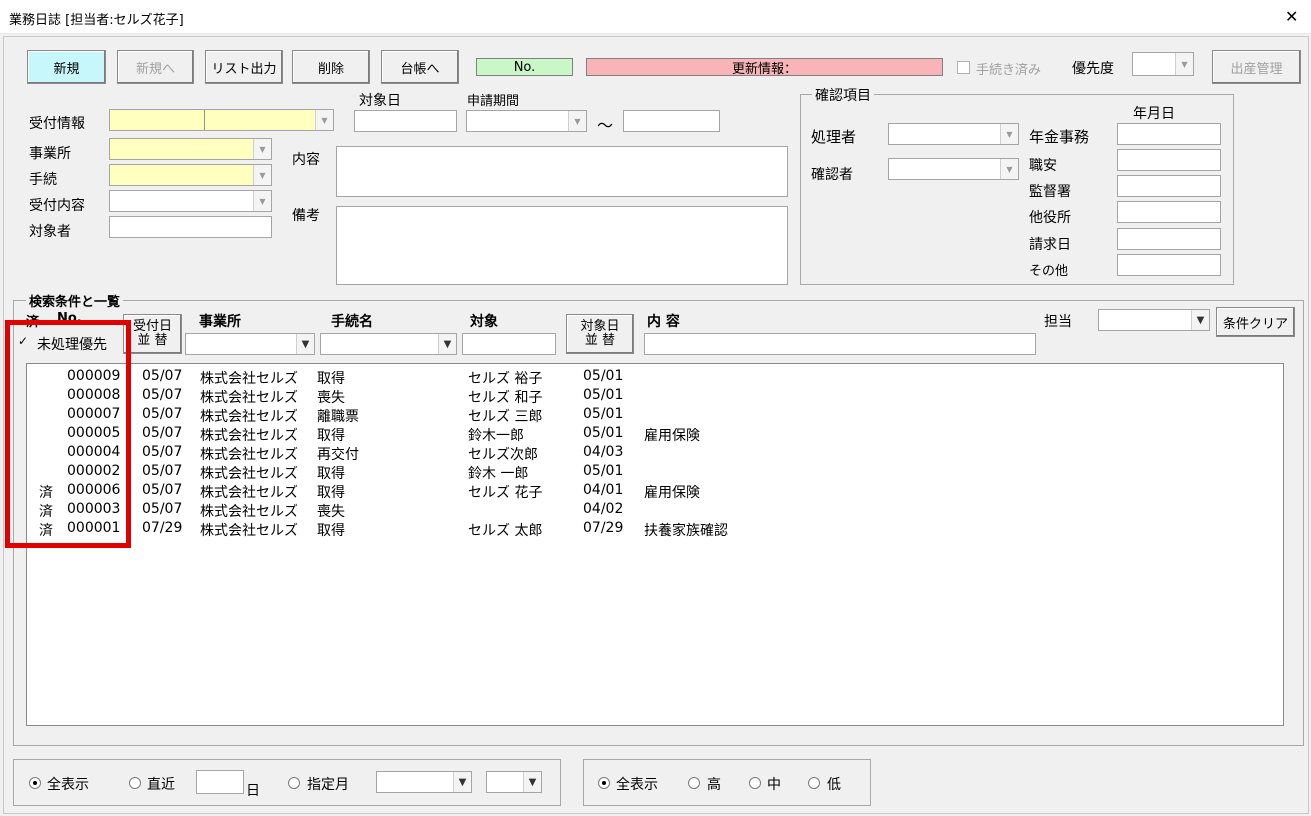 The height and width of the screenshot is (816, 1311). Describe the element at coordinates (562, 171) in the screenshot. I see `content-input` at that location.